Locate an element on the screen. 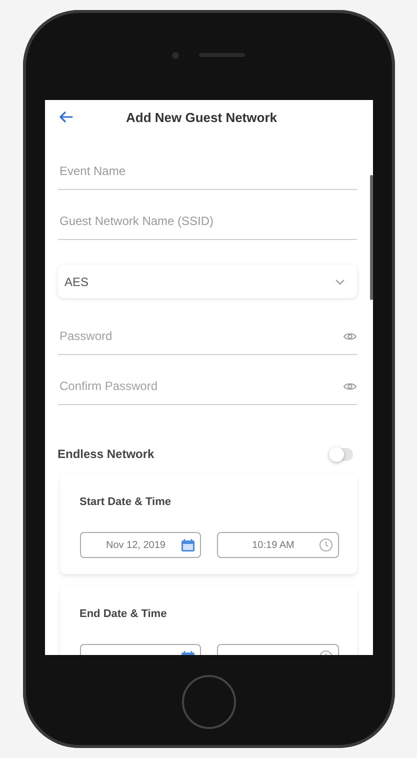 This screenshot has height=758, width=417. section-label: End Date & Time is located at coordinates (124, 614).